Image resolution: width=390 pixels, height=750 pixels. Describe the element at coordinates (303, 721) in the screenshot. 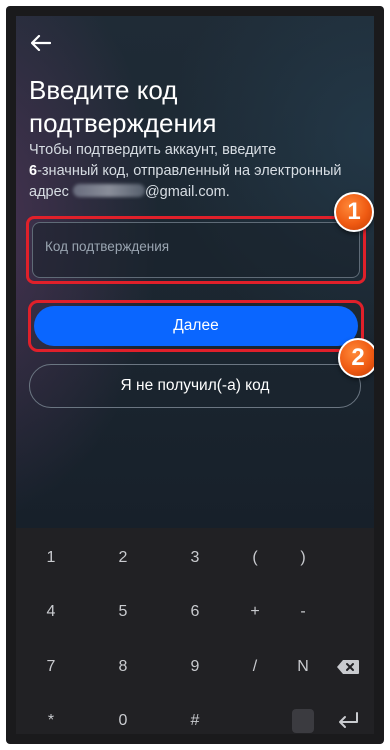

I see `blank-key-shape` at that location.